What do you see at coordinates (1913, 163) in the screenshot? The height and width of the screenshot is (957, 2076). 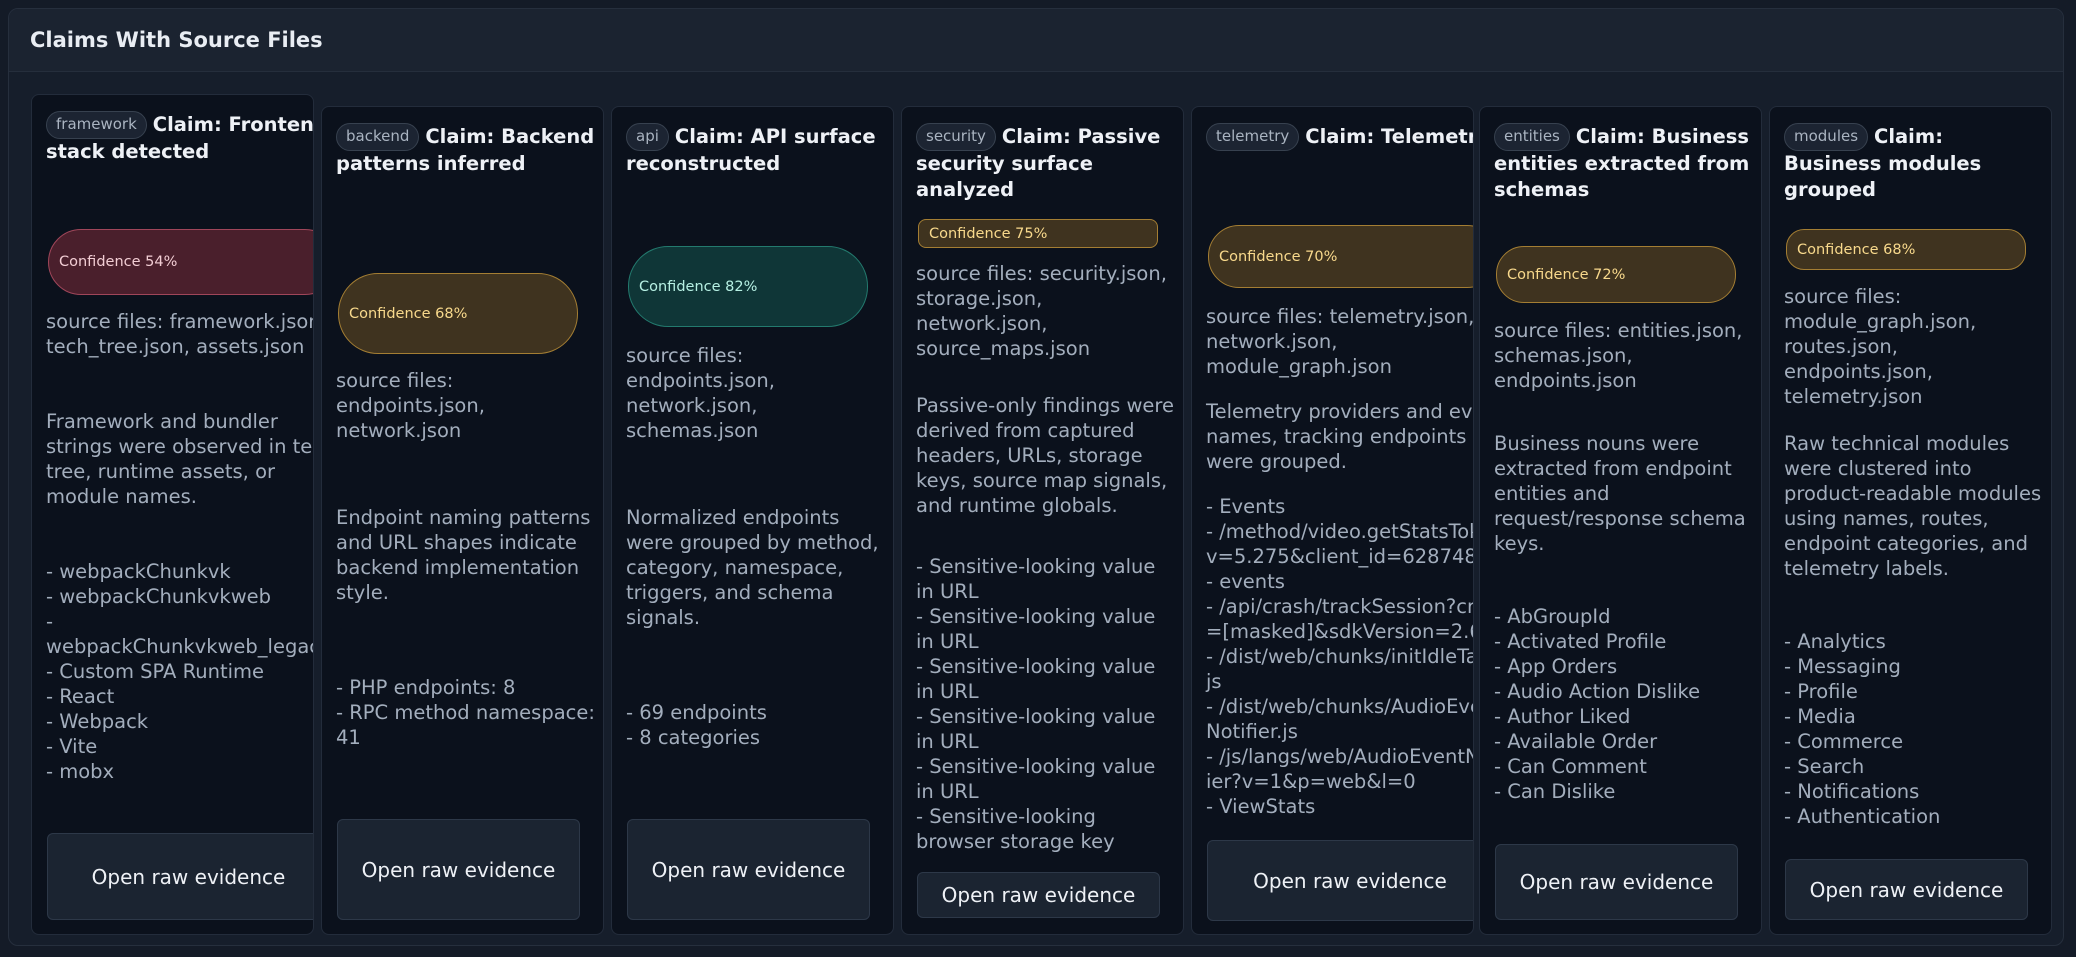 I see `claim-header: modules Claim: Business modules grouped` at bounding box center [1913, 163].